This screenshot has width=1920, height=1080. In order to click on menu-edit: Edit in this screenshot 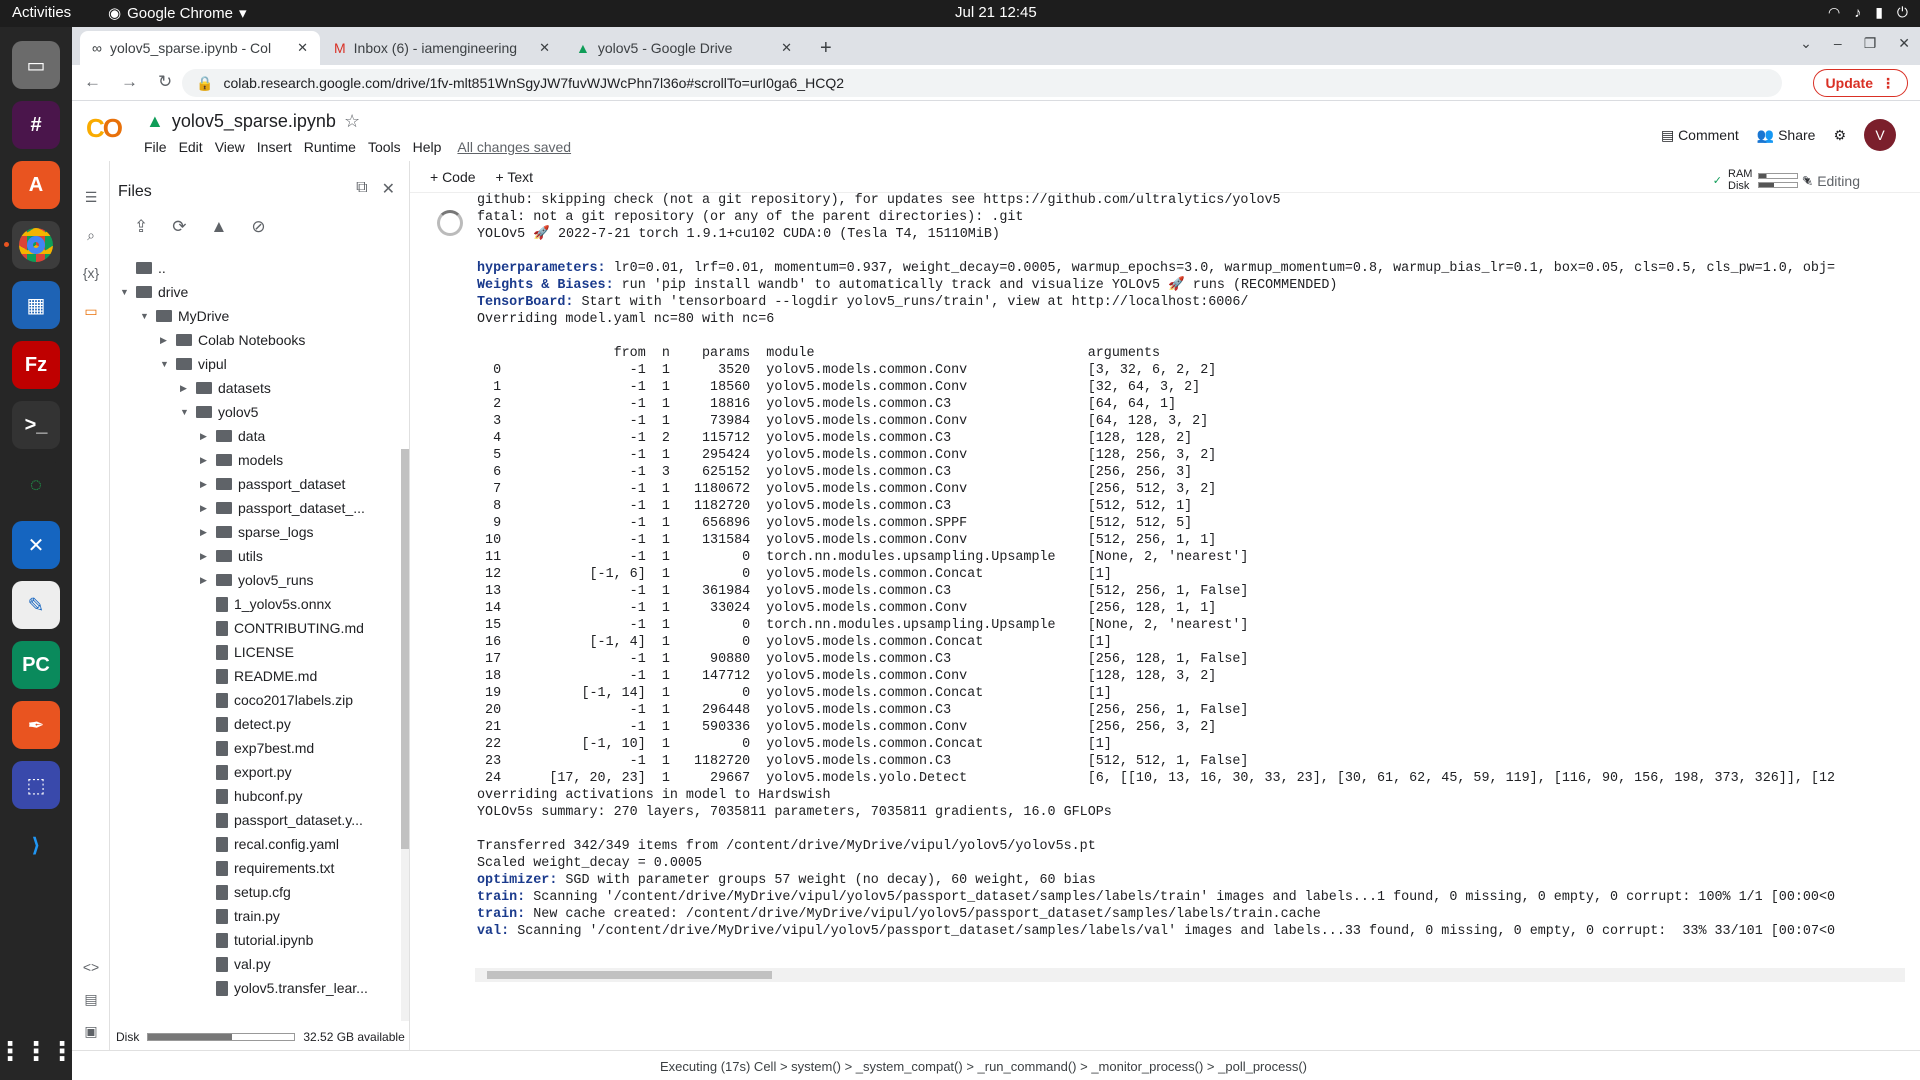, I will do `click(191, 147)`.